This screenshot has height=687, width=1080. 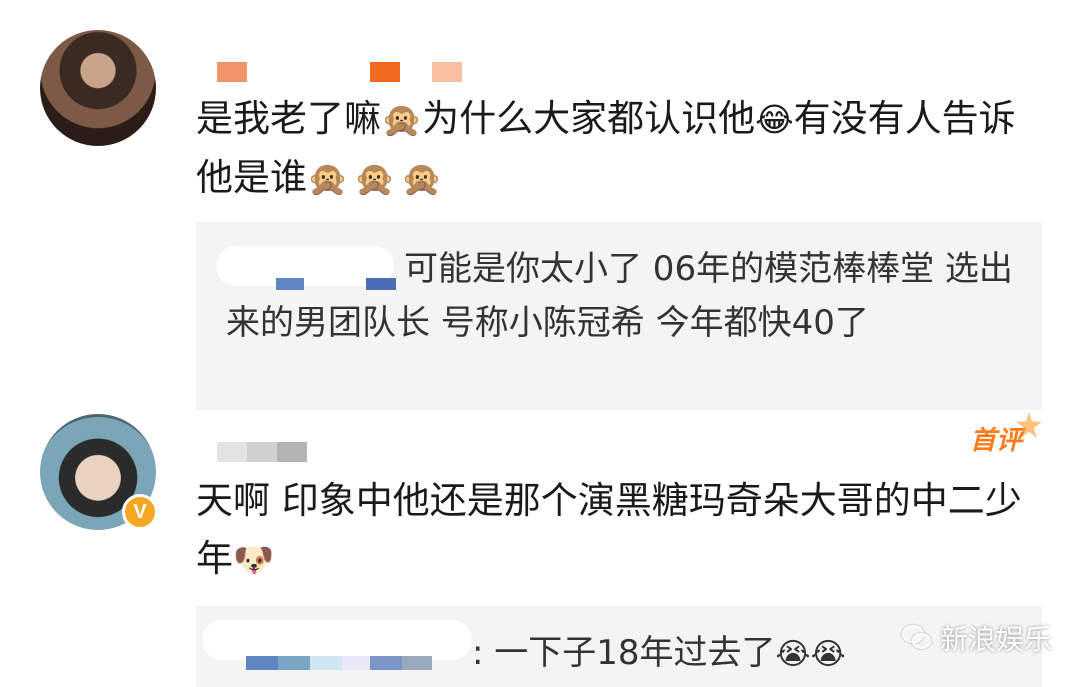 I want to click on wechat-logo-icon, so click(x=917, y=638).